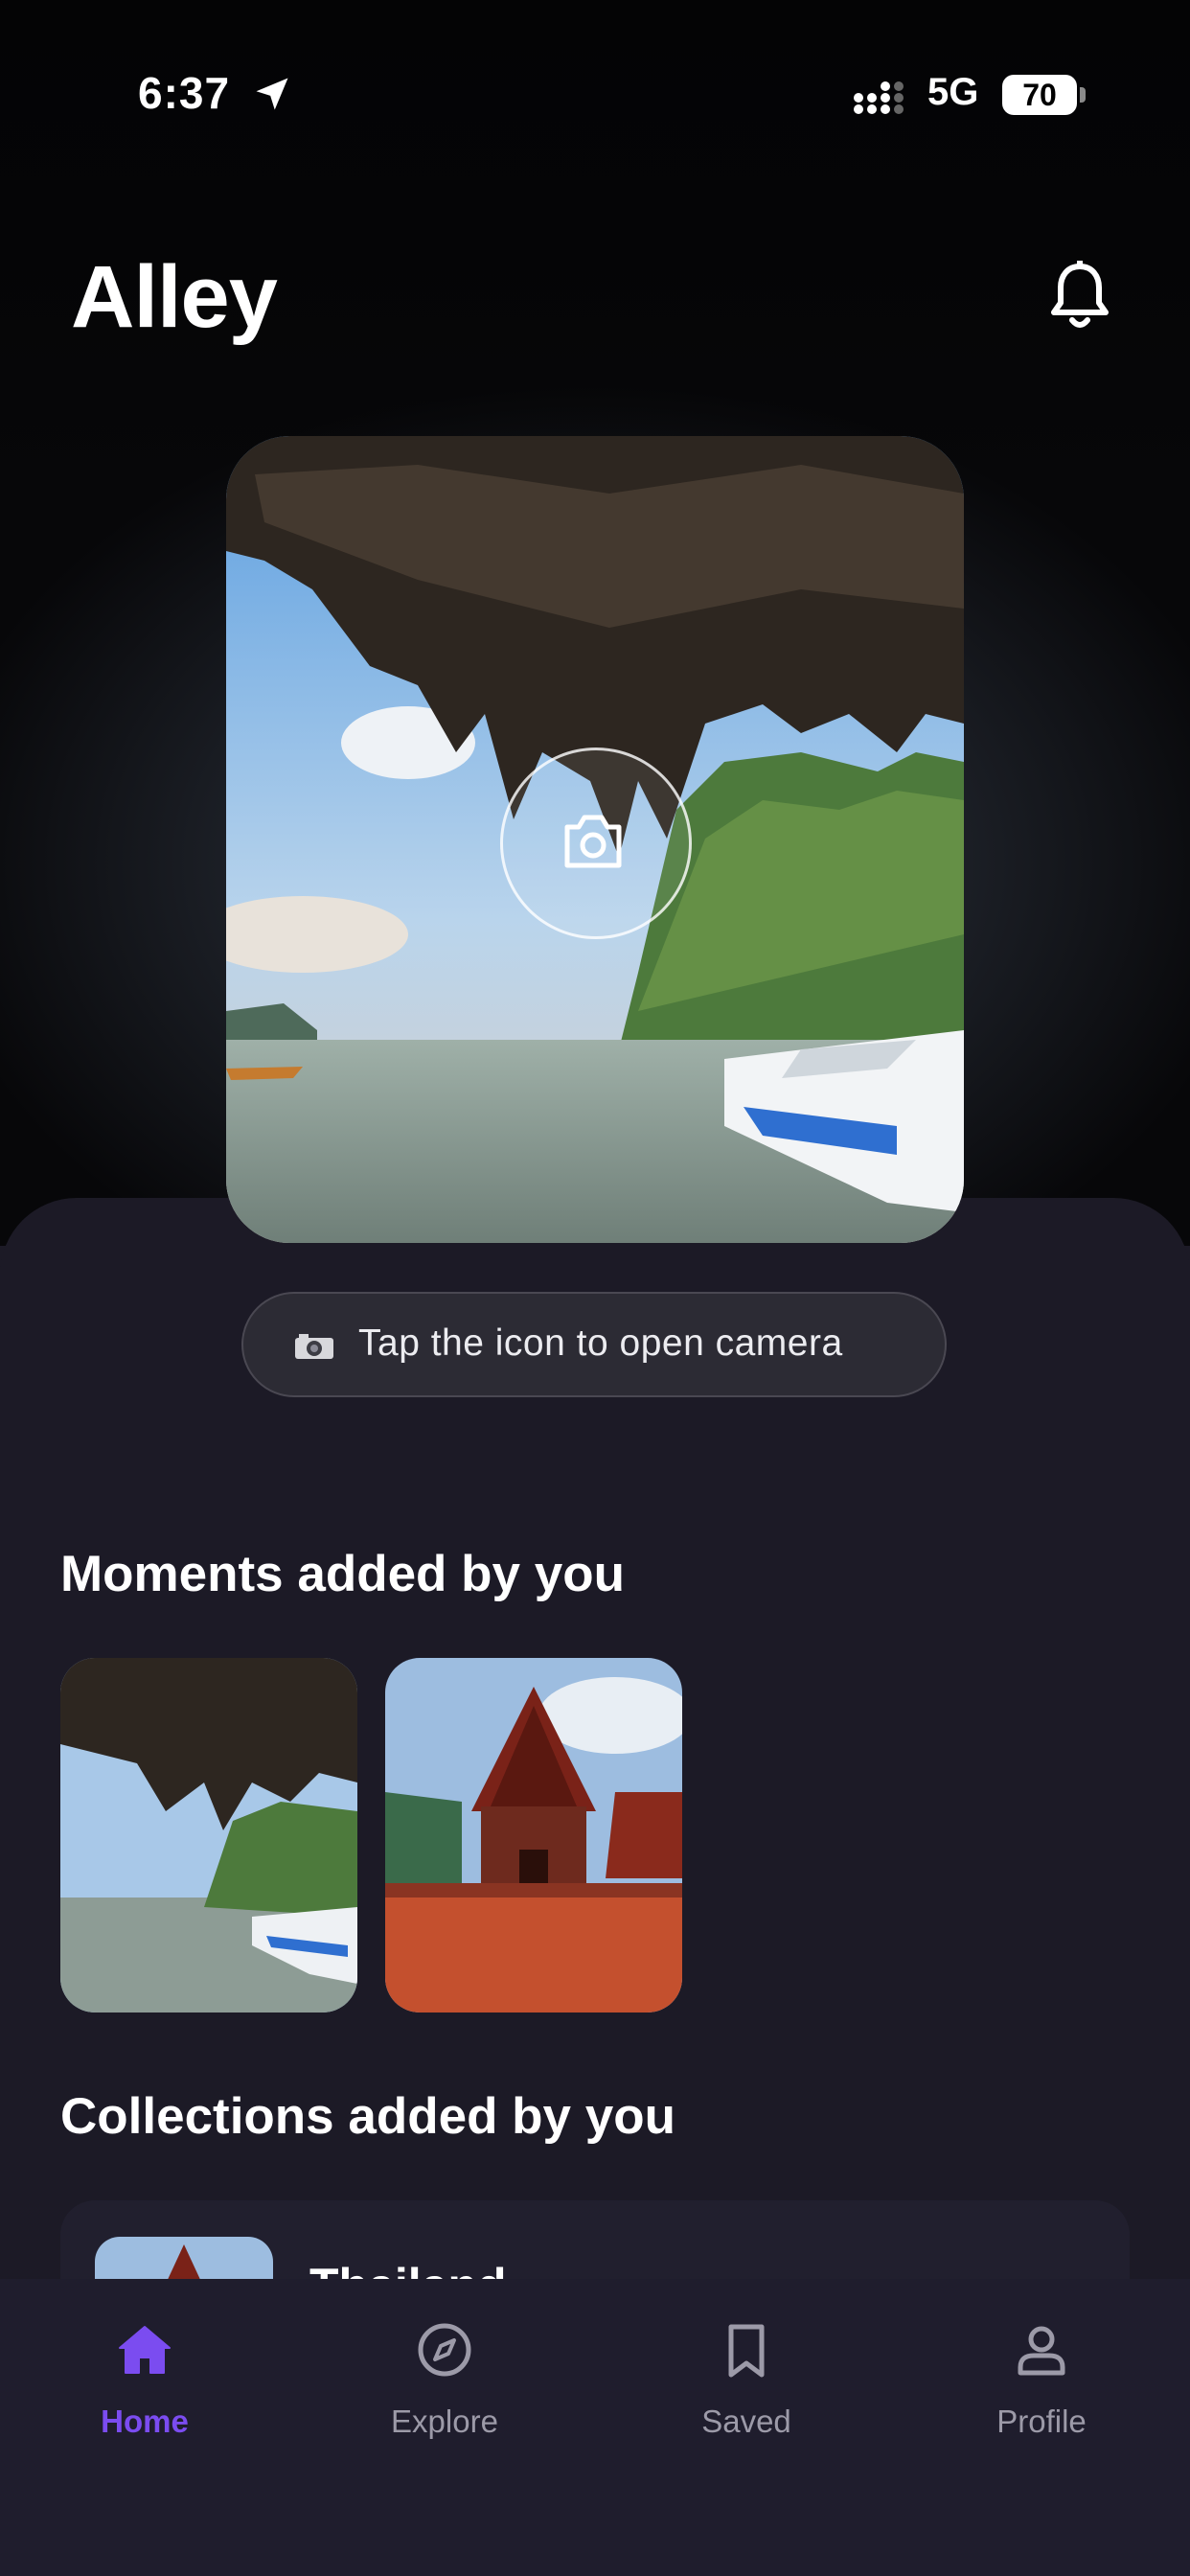 The width and height of the screenshot is (1190, 2576). Describe the element at coordinates (145, 2350) in the screenshot. I see `home-icon` at that location.